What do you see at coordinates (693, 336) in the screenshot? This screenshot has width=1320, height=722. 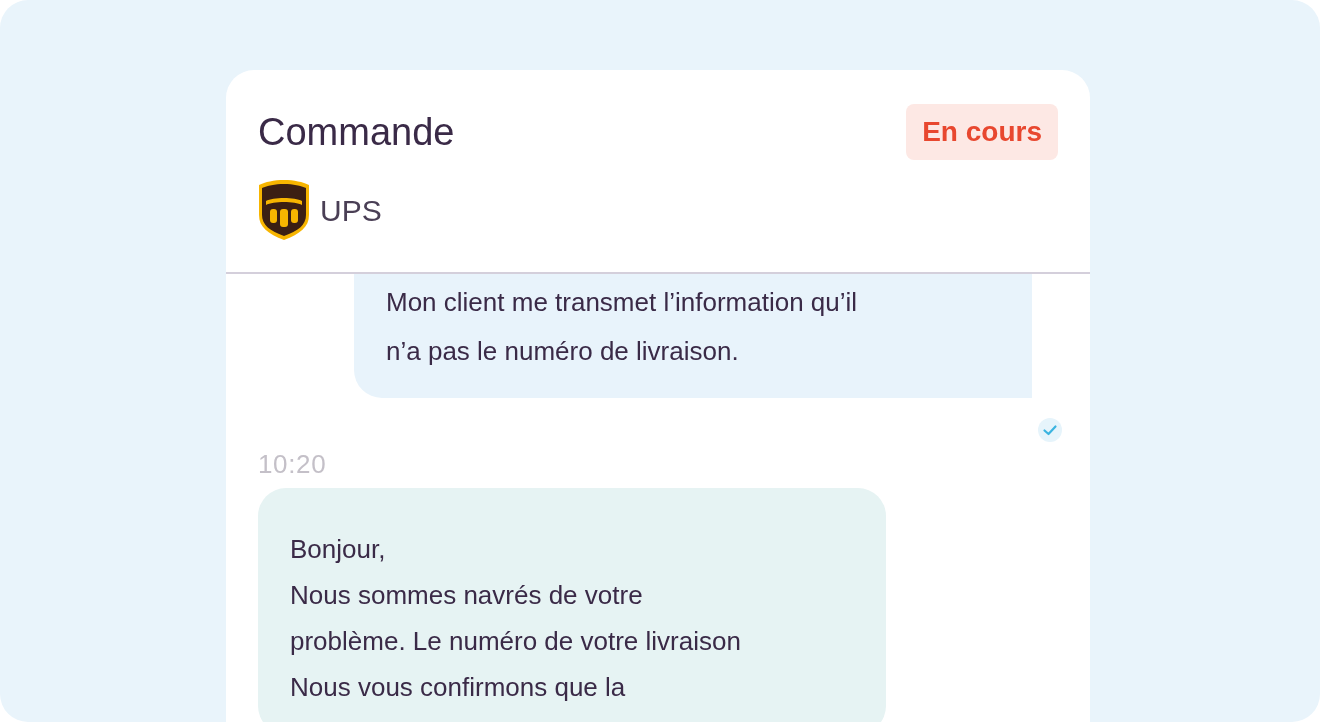 I see `outgoing-message: Mon client me transmet l’information qu’il n’a pas le numéro de livraison.` at bounding box center [693, 336].